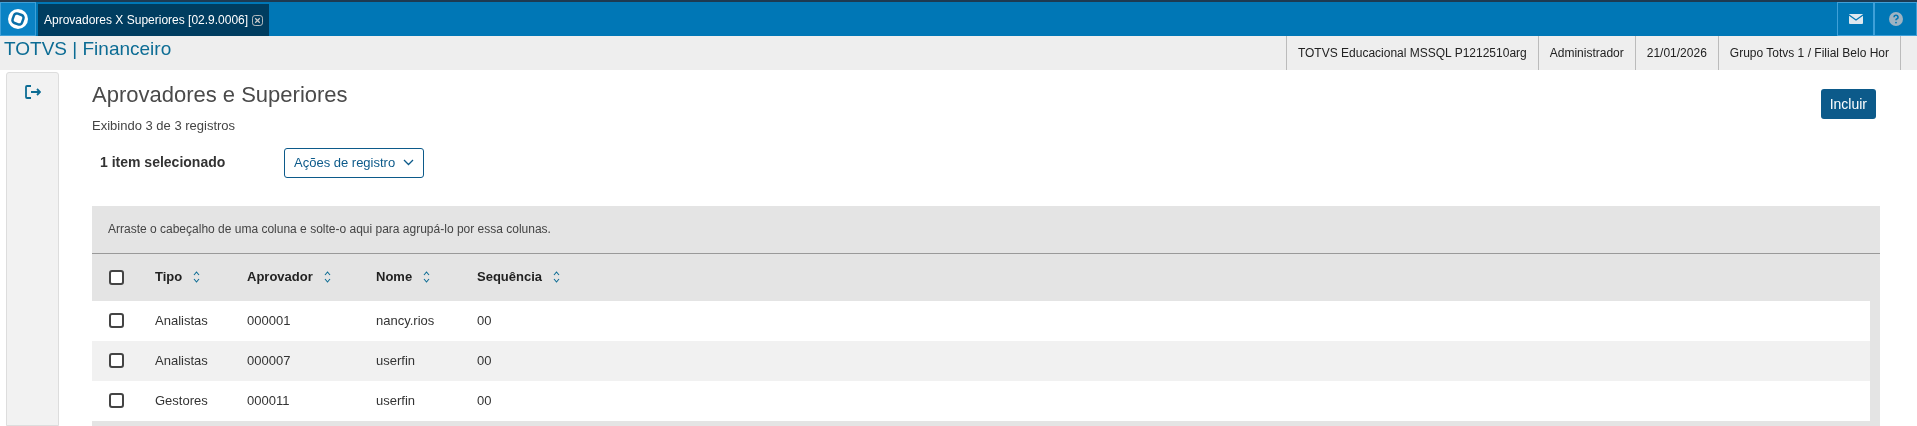 Image resolution: width=1917 pixels, height=426 pixels. What do you see at coordinates (1895, 19) in the screenshot?
I see `help-icon` at bounding box center [1895, 19].